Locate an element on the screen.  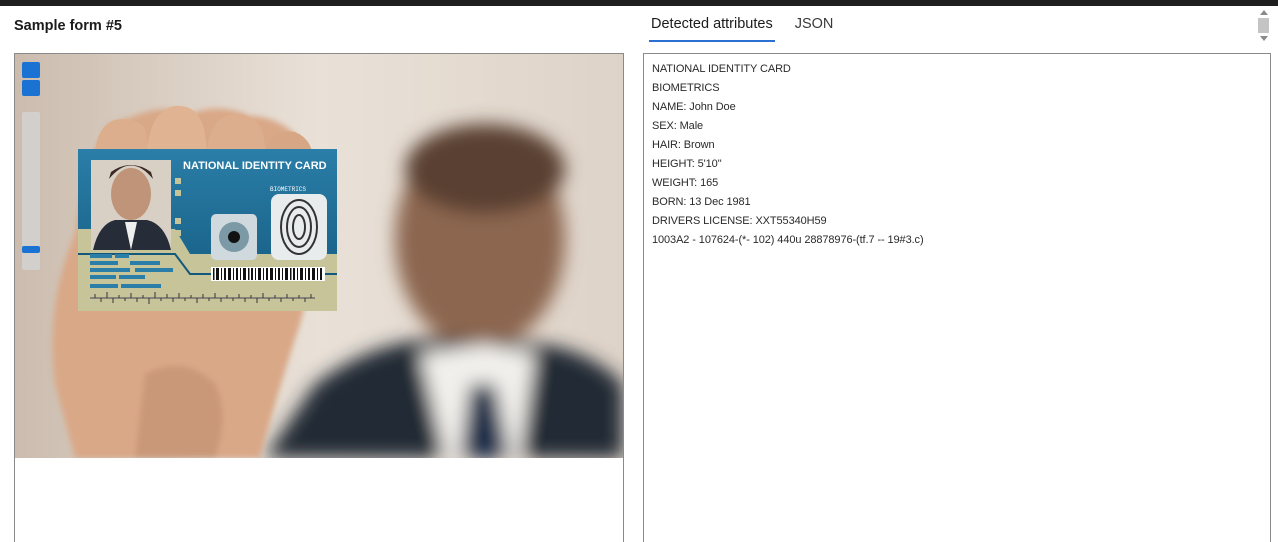
card-biometrics-label: BIOMETRICS is located at coordinates (288, 189).